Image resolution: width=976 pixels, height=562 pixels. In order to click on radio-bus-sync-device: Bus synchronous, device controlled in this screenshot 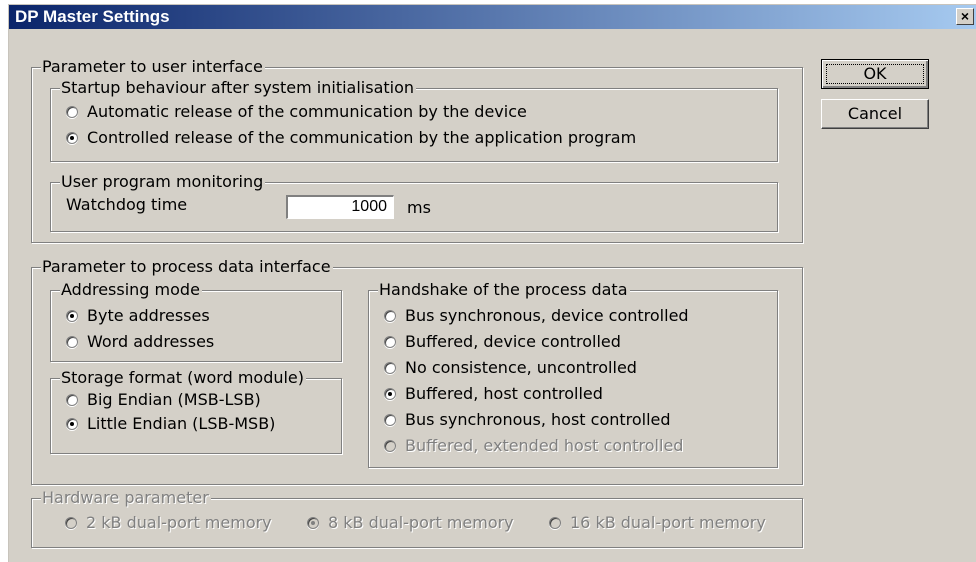, I will do `click(536, 316)`.